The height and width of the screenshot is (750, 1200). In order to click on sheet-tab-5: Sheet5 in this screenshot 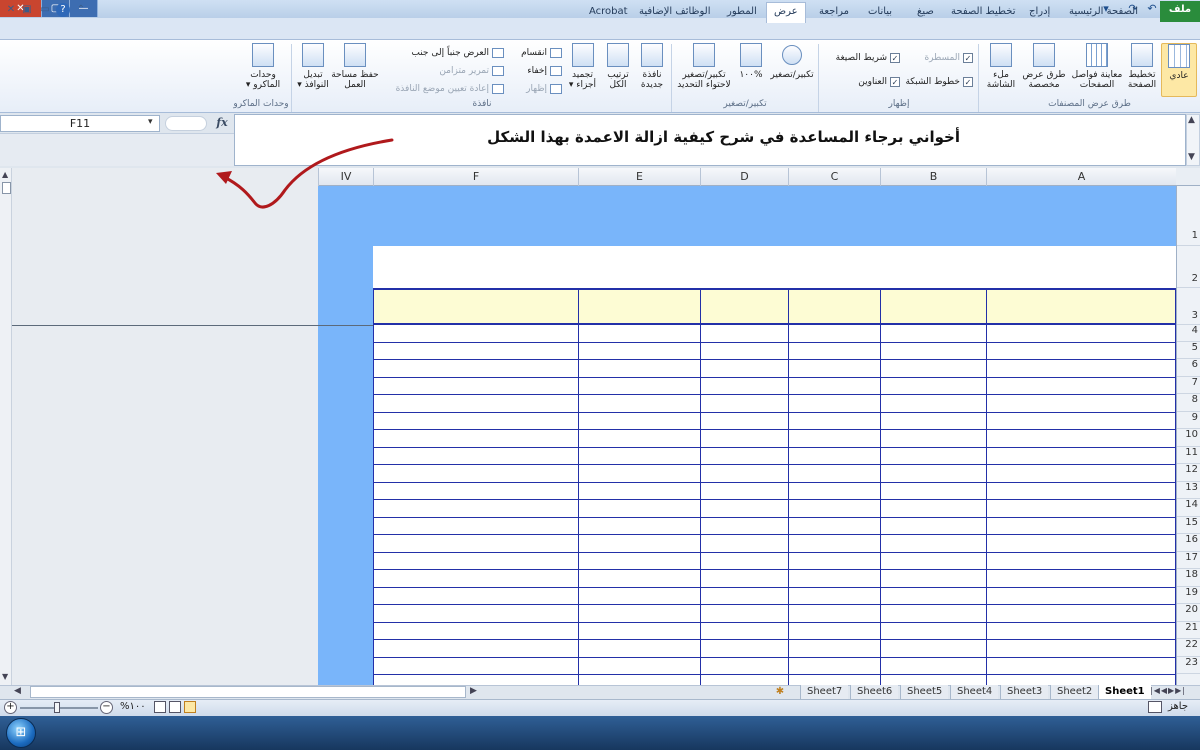, I will do `click(924, 692)`.